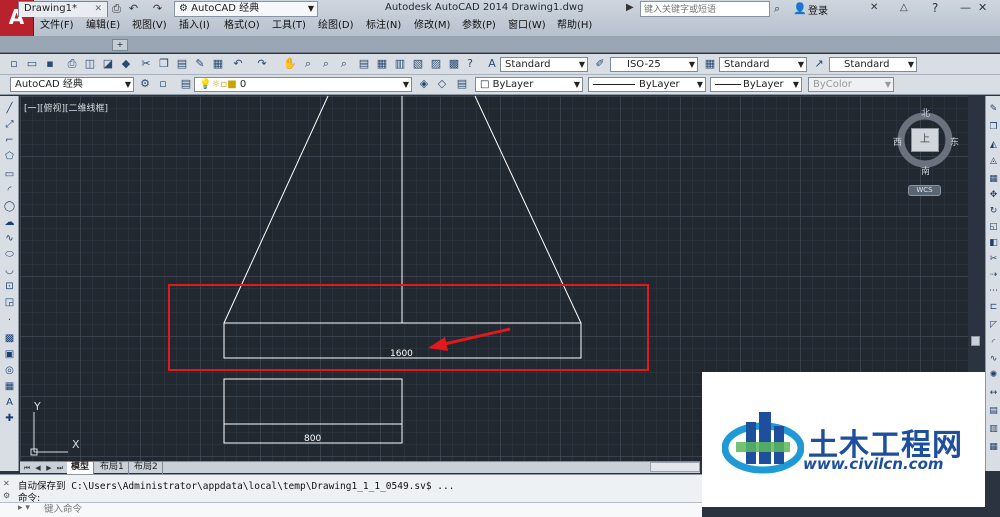 This screenshot has width=1000, height=517. What do you see at coordinates (993, 359) in the screenshot?
I see `blend-tool-icon: ∿` at bounding box center [993, 359].